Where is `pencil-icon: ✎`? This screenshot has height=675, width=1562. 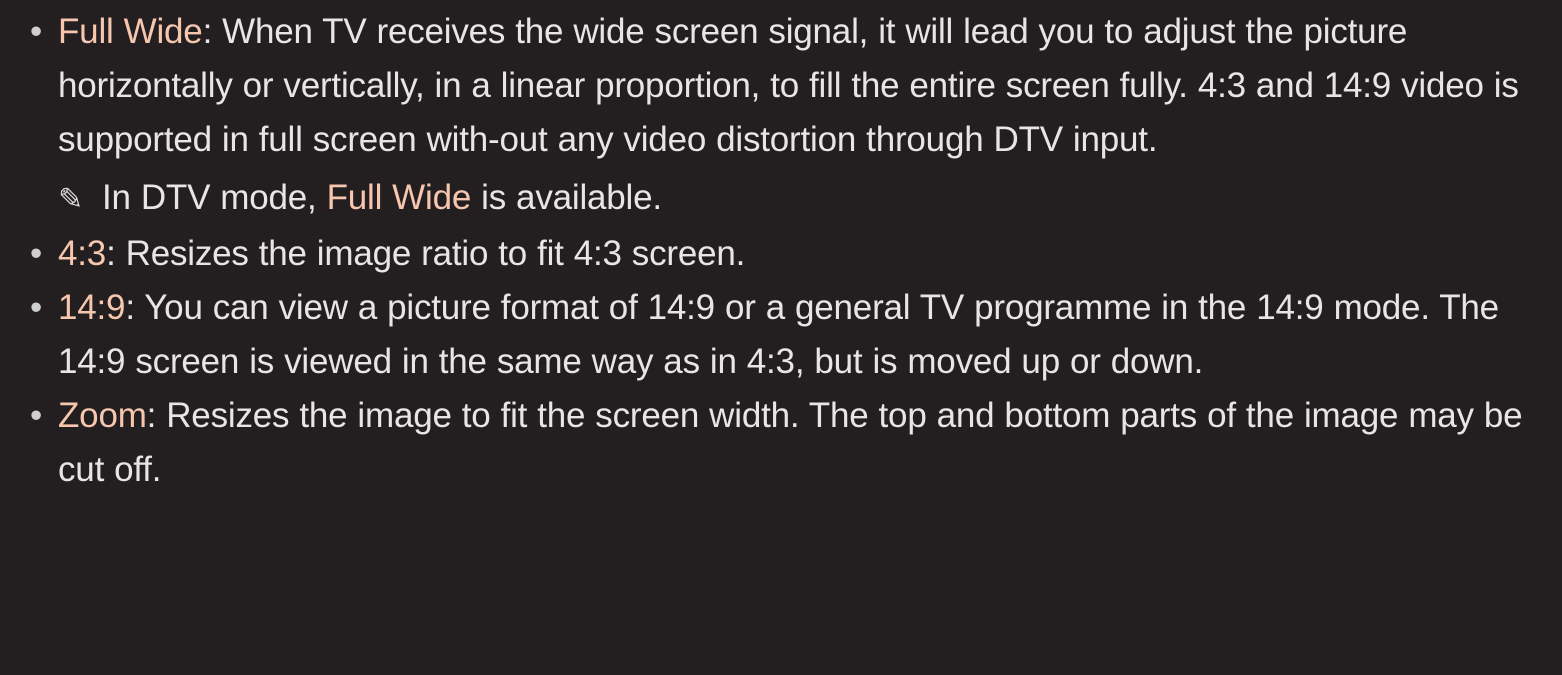 pencil-icon: ✎ is located at coordinates (70, 199).